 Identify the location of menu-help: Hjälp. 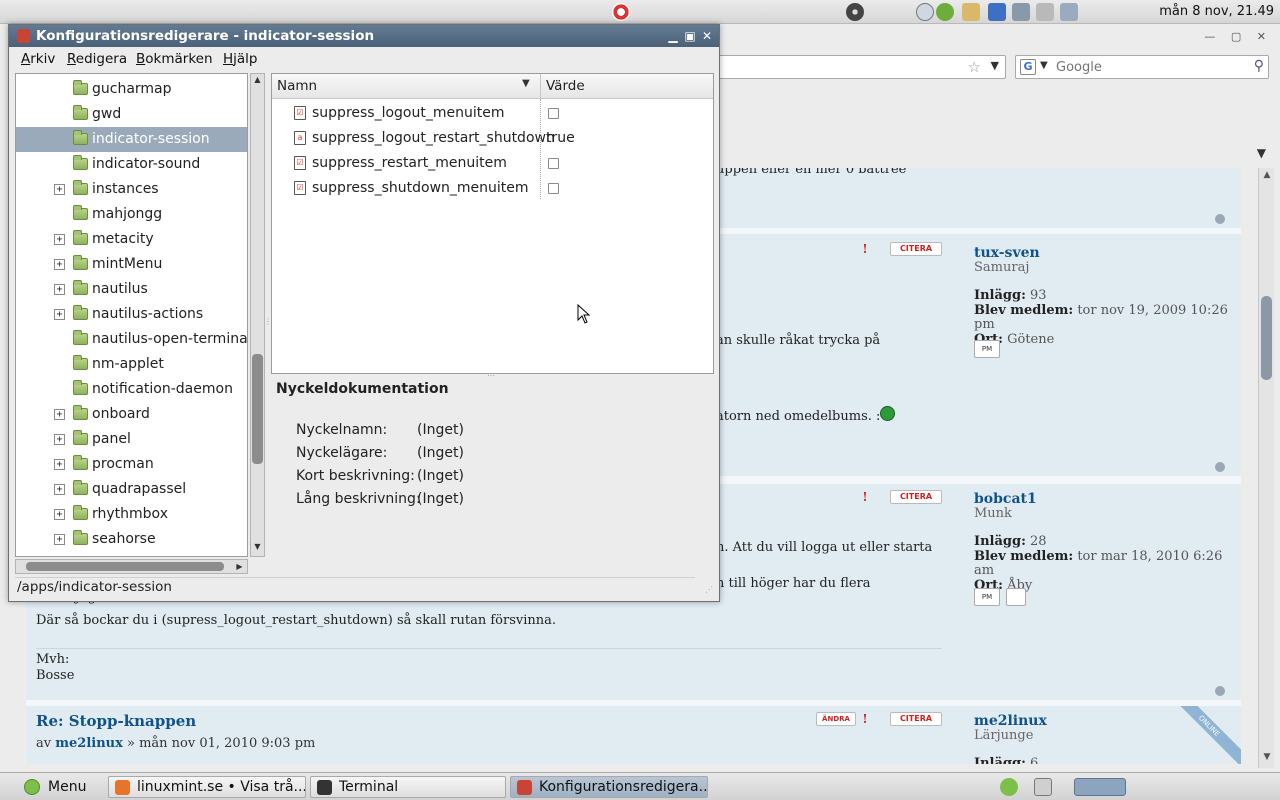
(240, 59).